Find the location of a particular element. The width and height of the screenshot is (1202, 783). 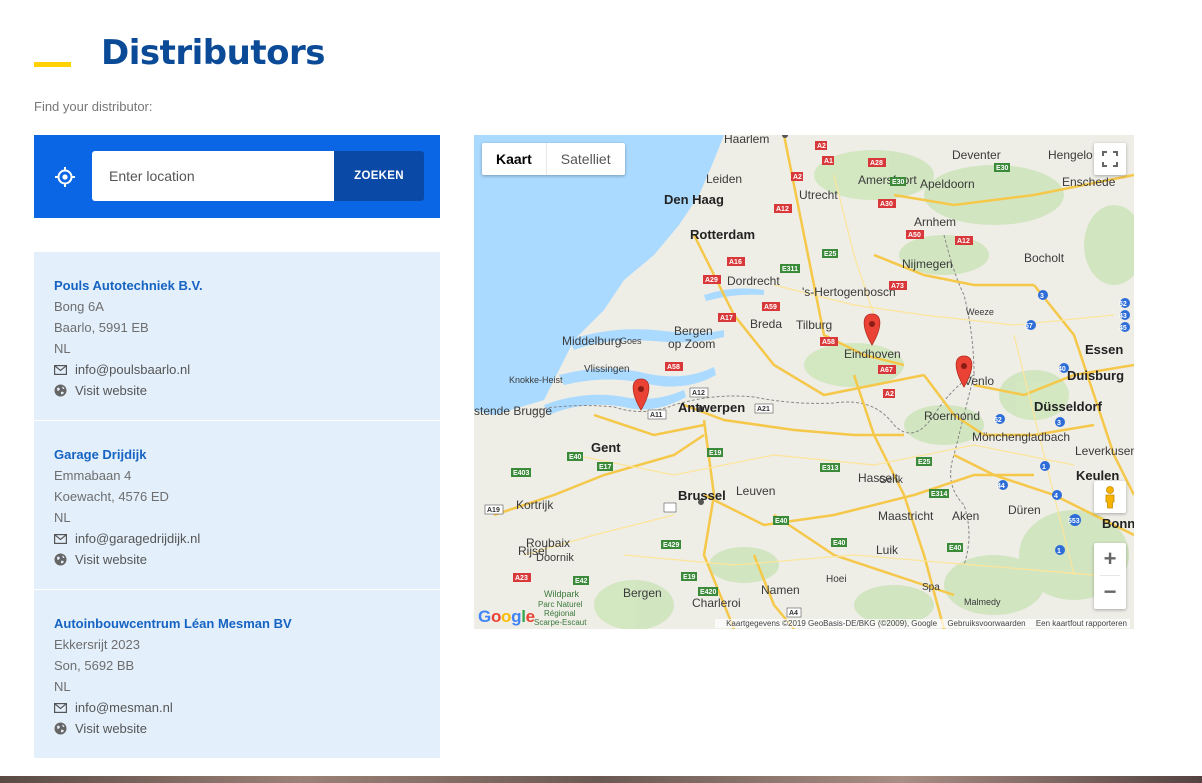

svg-text: A12 is located at coordinates (698, 393).